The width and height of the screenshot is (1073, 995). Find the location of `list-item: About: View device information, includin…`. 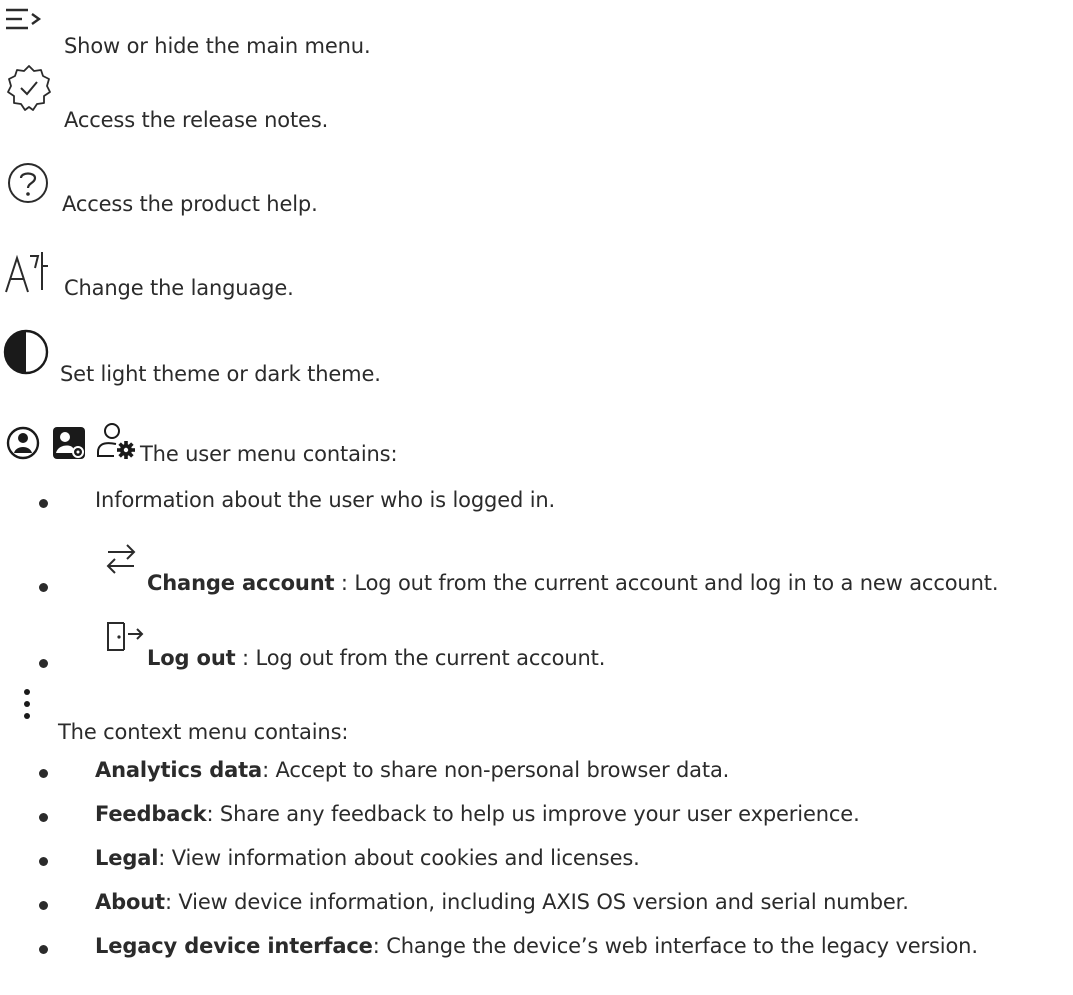

list-item: About: View device information, includin… is located at coordinates (536, 907).